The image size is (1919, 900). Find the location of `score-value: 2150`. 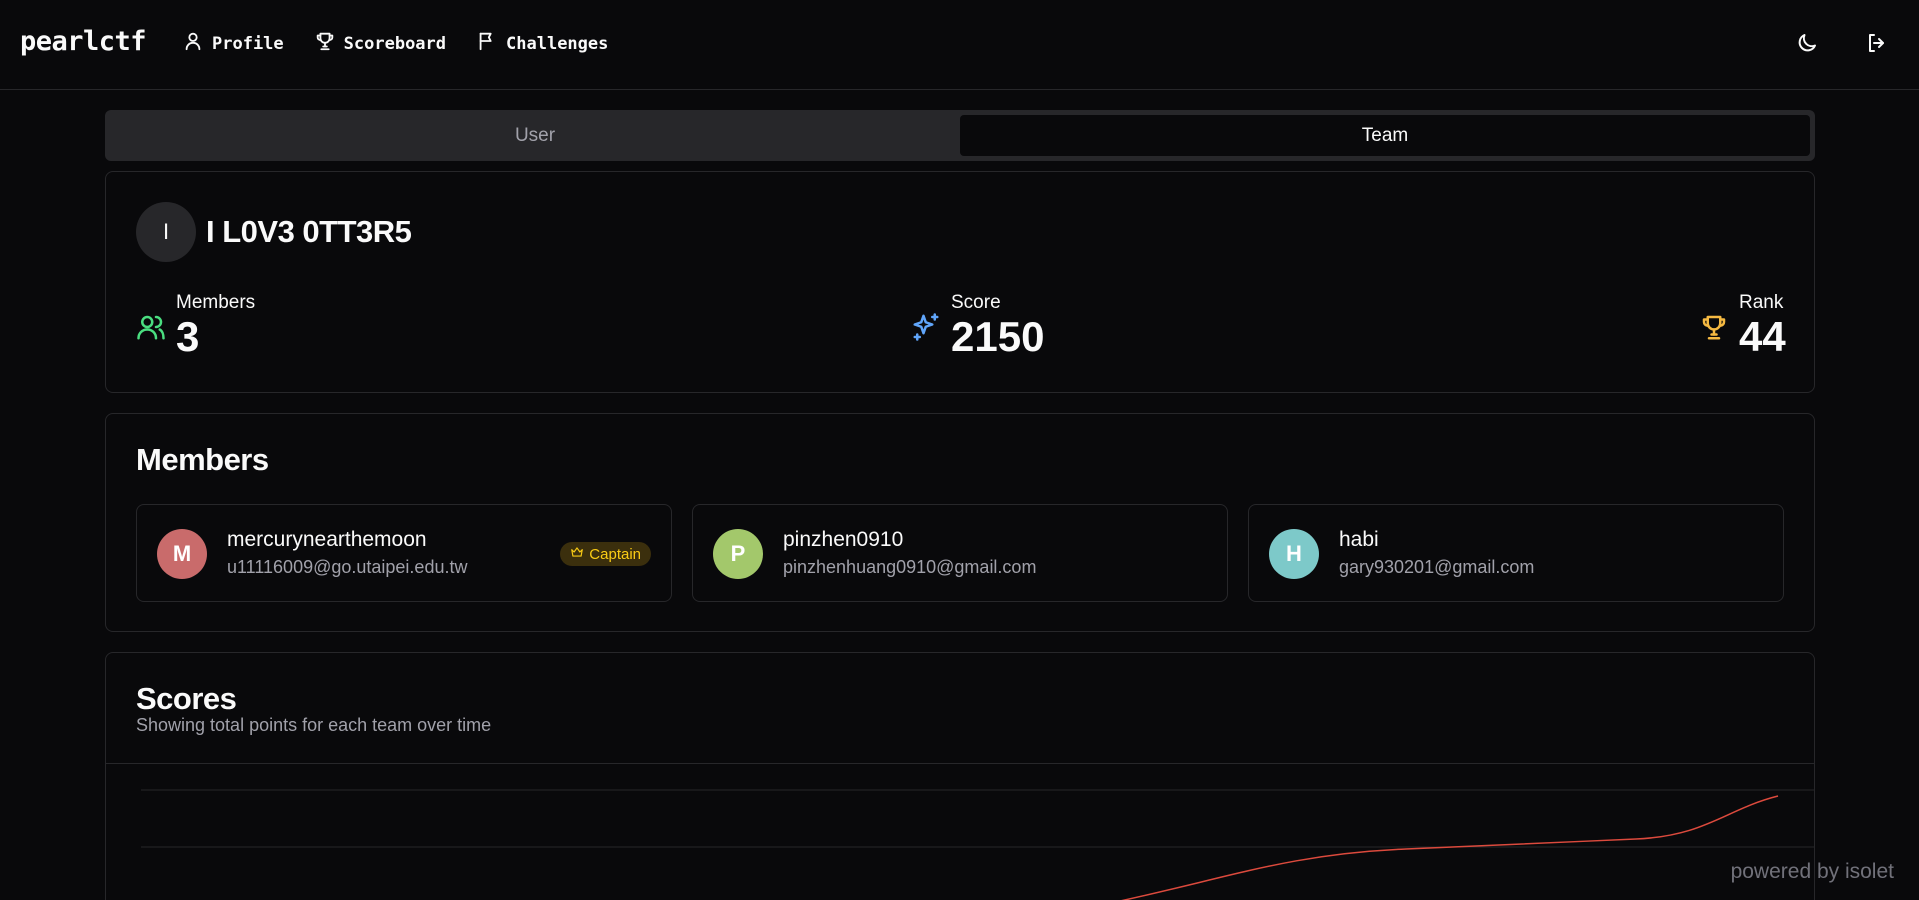

score-value: 2150 is located at coordinates (998, 336).